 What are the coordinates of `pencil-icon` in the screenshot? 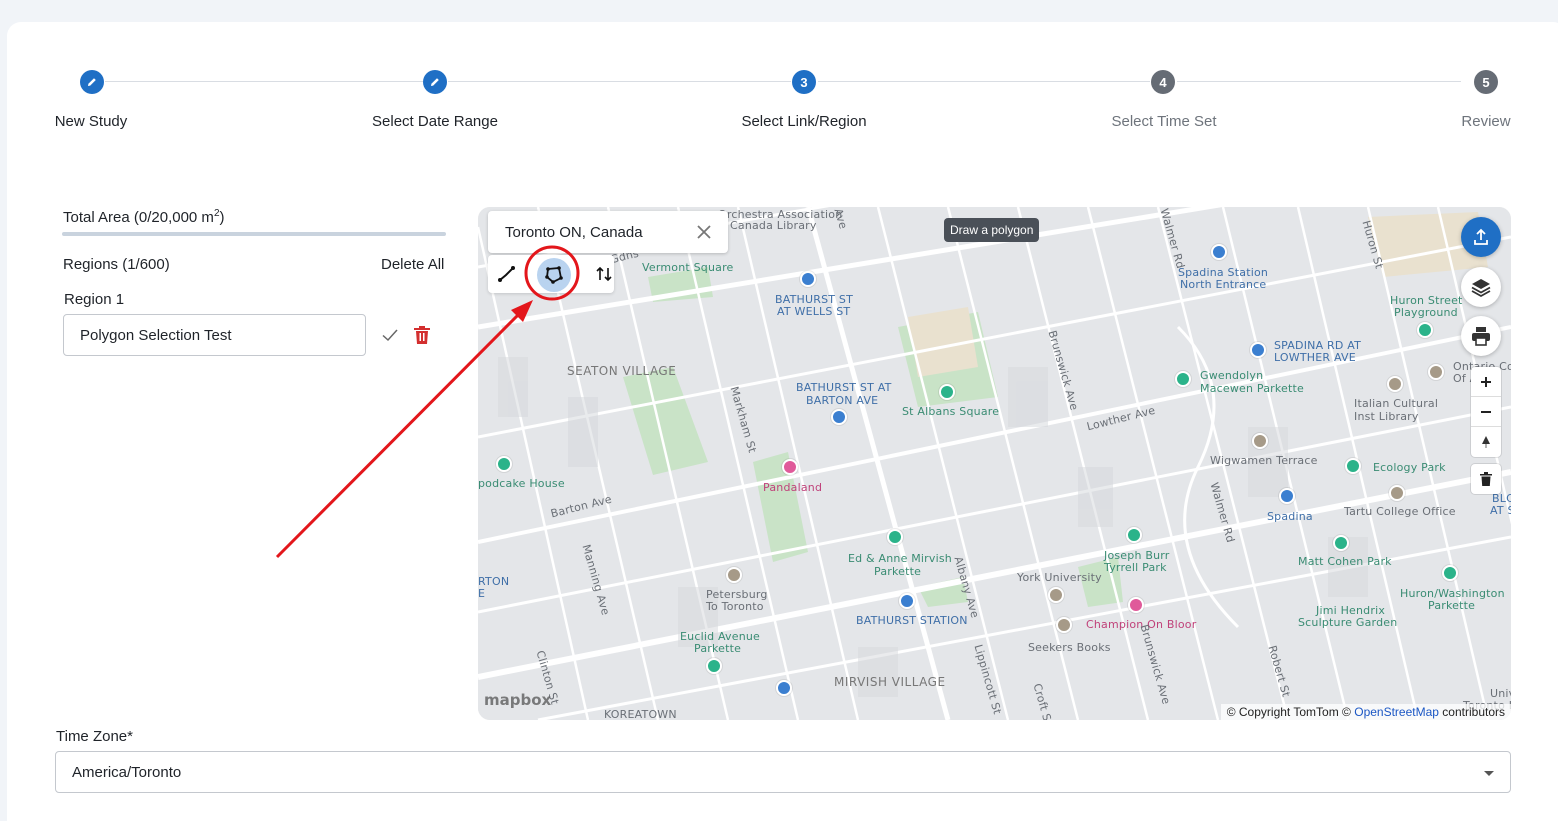 It's located at (435, 82).